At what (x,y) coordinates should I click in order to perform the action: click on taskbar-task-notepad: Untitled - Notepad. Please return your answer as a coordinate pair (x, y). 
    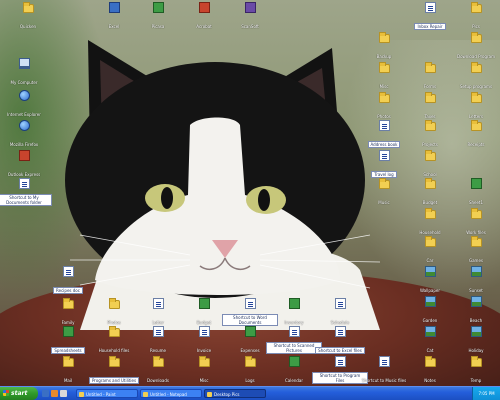
    Looking at the image, I should click on (171, 393).